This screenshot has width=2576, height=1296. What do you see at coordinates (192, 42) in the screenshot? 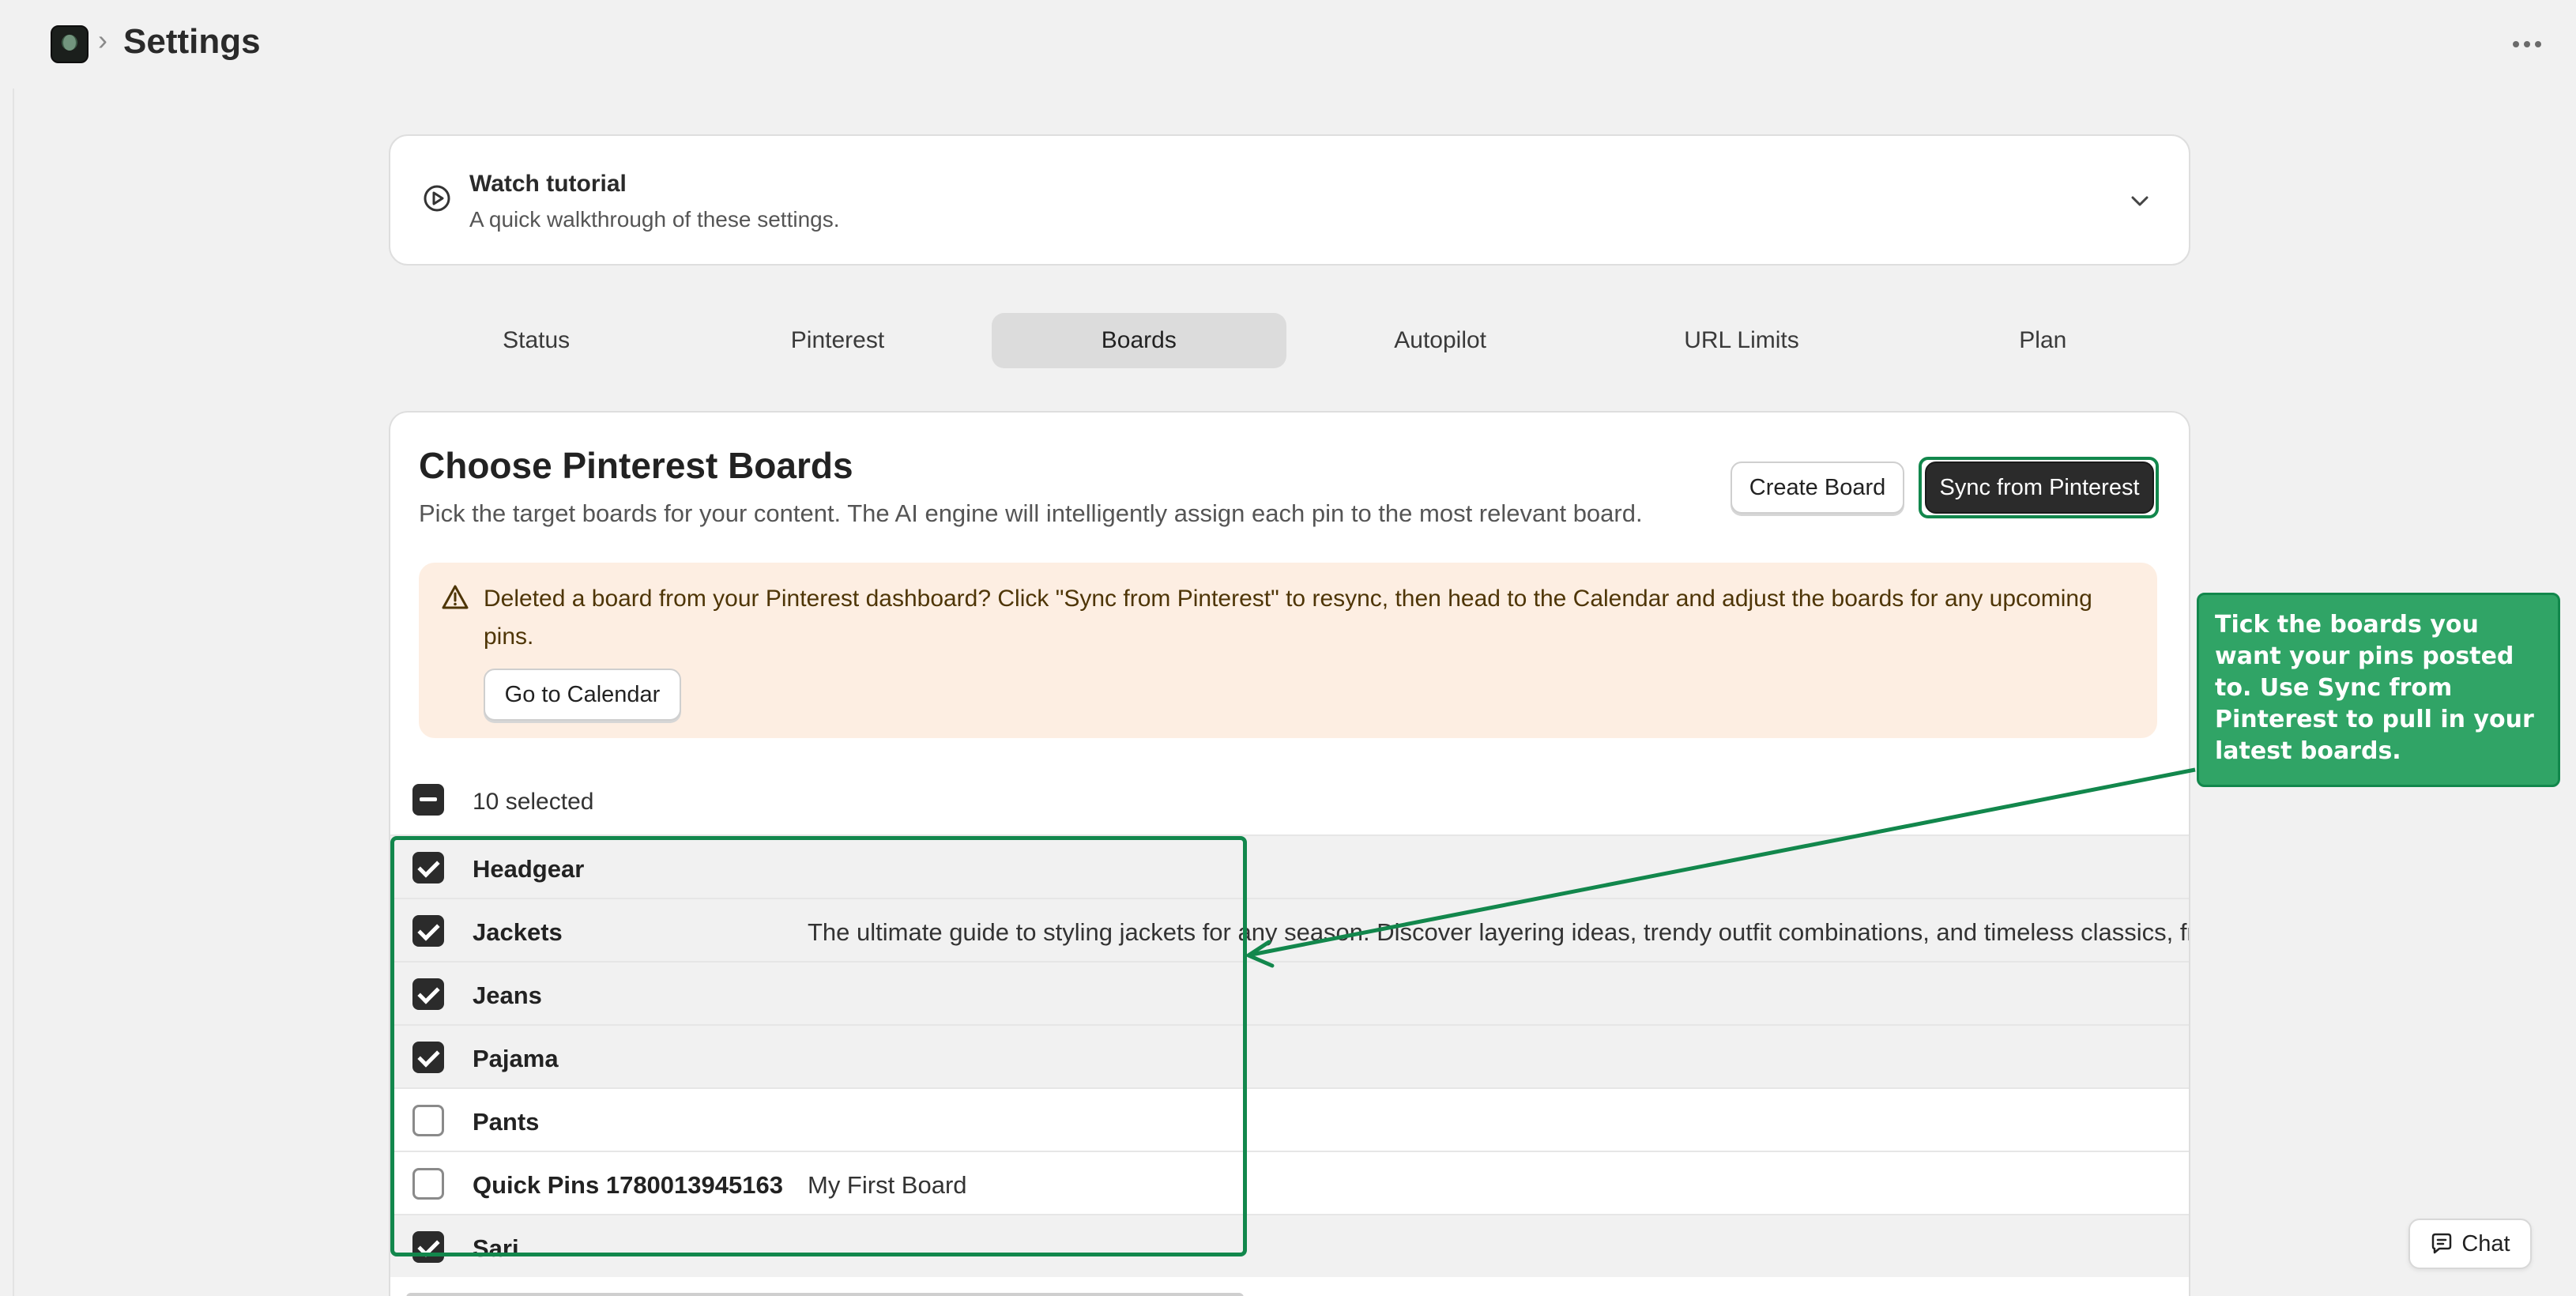
I see `page-title: Settings` at bounding box center [192, 42].